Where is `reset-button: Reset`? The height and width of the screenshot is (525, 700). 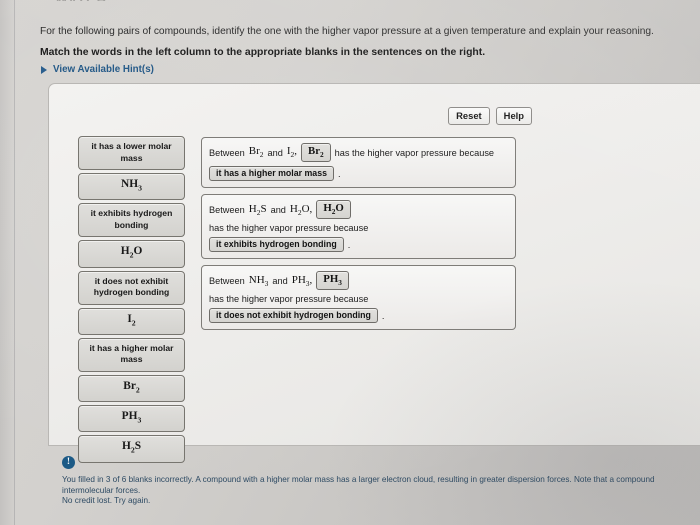 reset-button: Reset is located at coordinates (469, 116).